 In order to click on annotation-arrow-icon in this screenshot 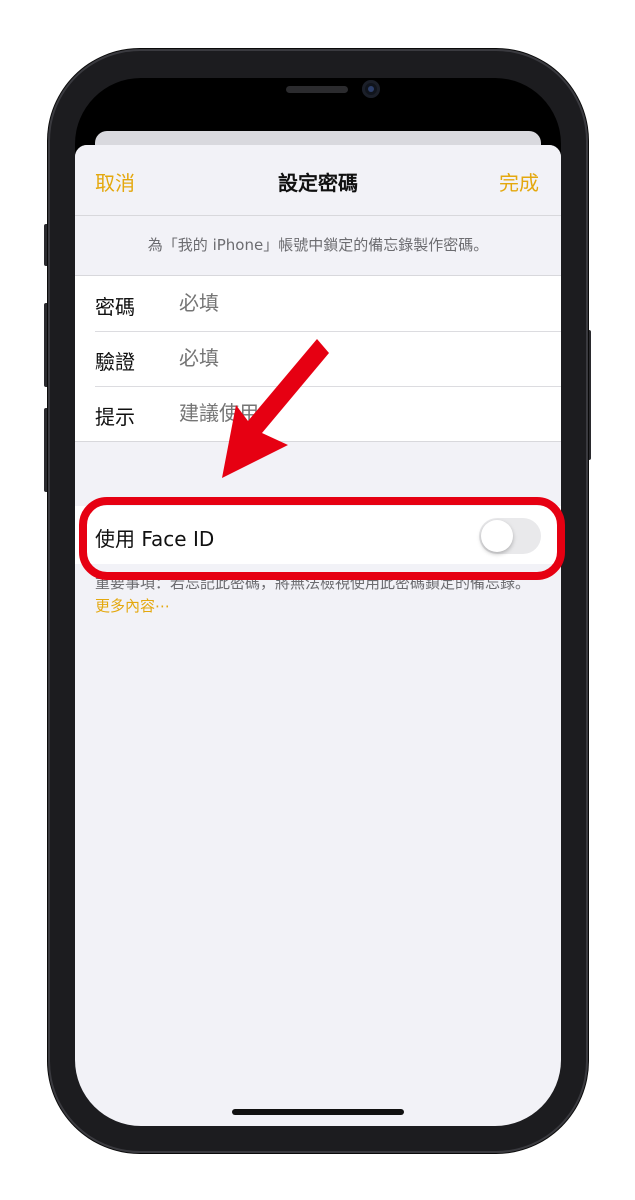, I will do `click(275, 408)`.